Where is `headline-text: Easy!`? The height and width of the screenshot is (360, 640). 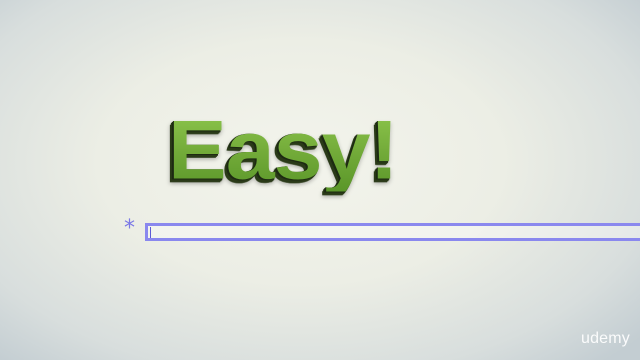 headline-text: Easy! is located at coordinates (283, 149).